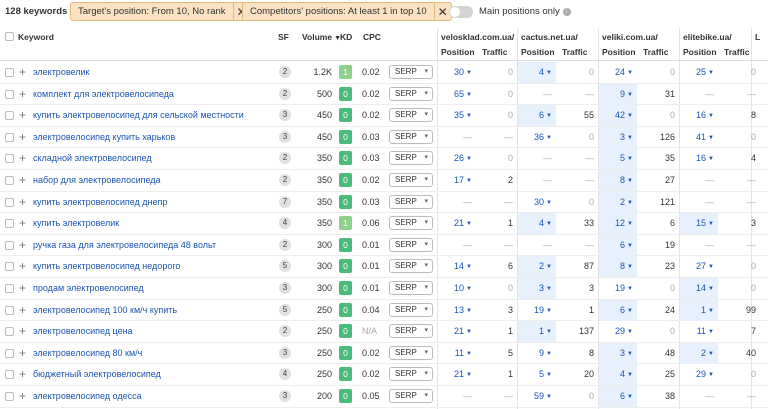 This screenshot has height=409, width=768. Describe the element at coordinates (535, 353) in the screenshot. I see `position-value: 9 ▼` at that location.